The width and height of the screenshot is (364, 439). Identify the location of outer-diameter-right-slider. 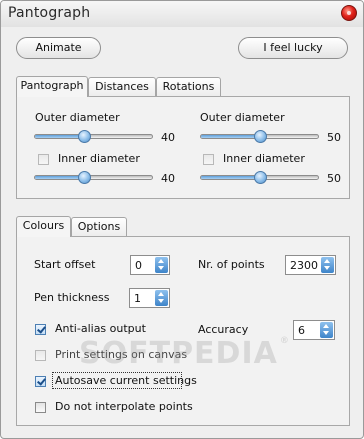
(259, 136).